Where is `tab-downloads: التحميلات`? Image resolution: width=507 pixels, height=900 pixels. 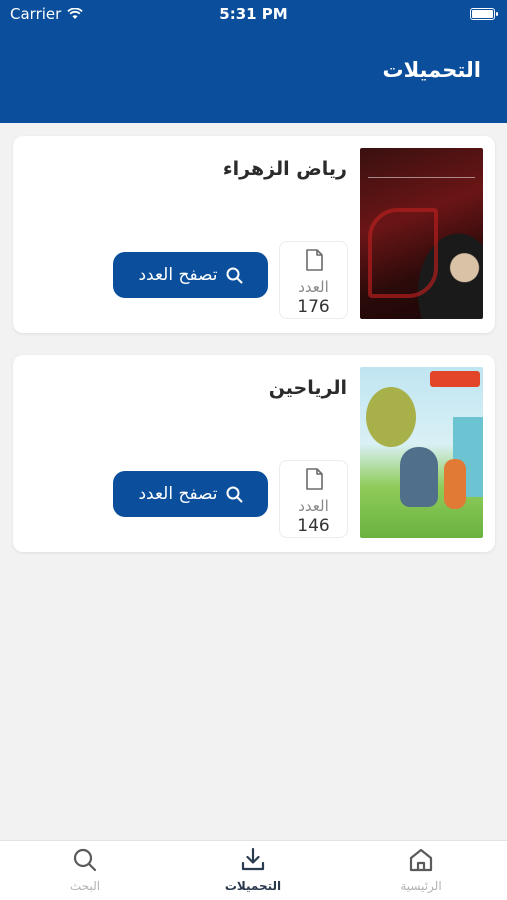
tab-downloads: التحميلات is located at coordinates (253, 870).